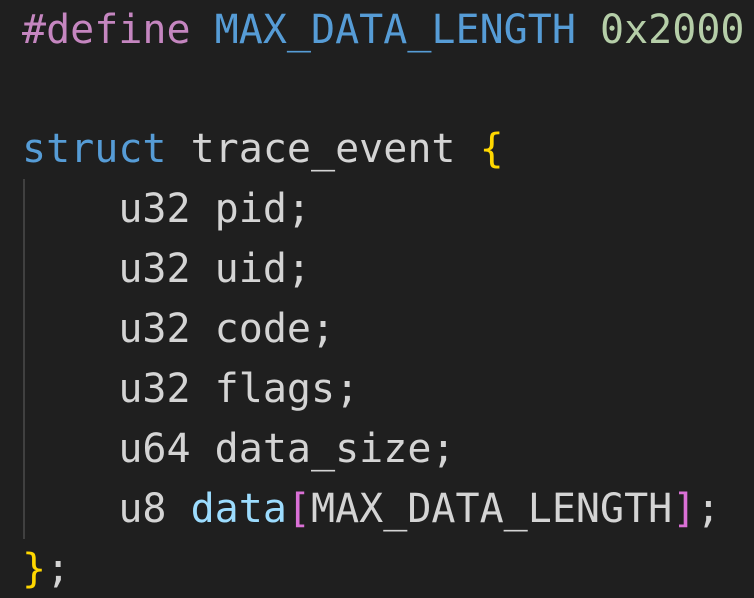 The width and height of the screenshot is (754, 598). Describe the element at coordinates (684, 509) in the screenshot. I see `close-bracket: ]` at that location.